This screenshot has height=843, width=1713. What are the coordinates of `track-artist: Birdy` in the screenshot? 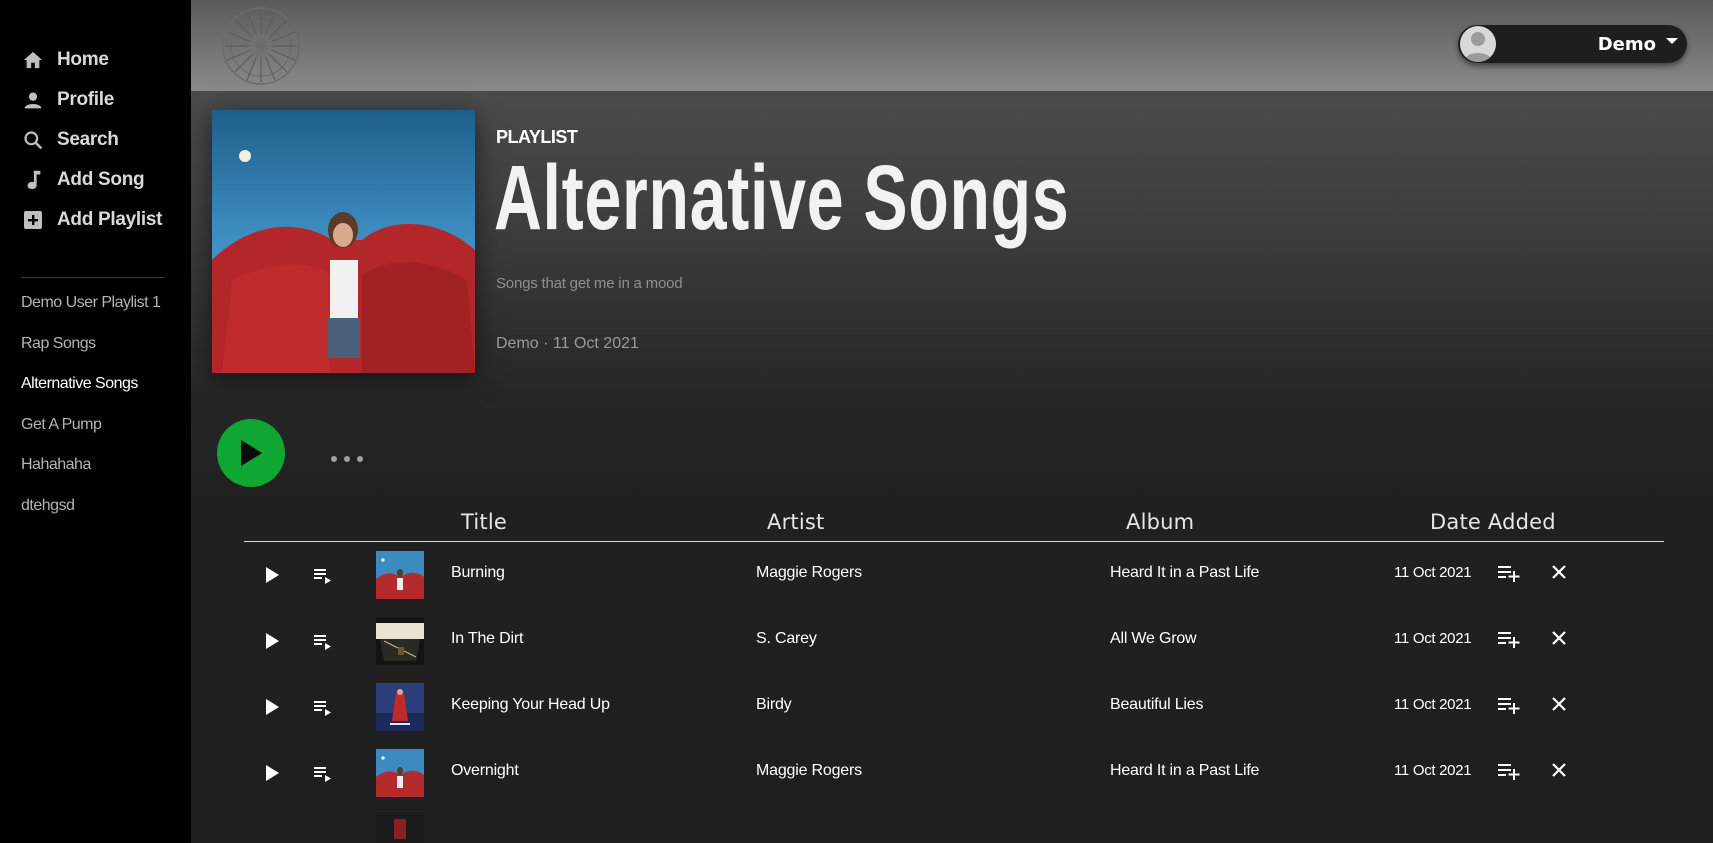 It's located at (774, 705).